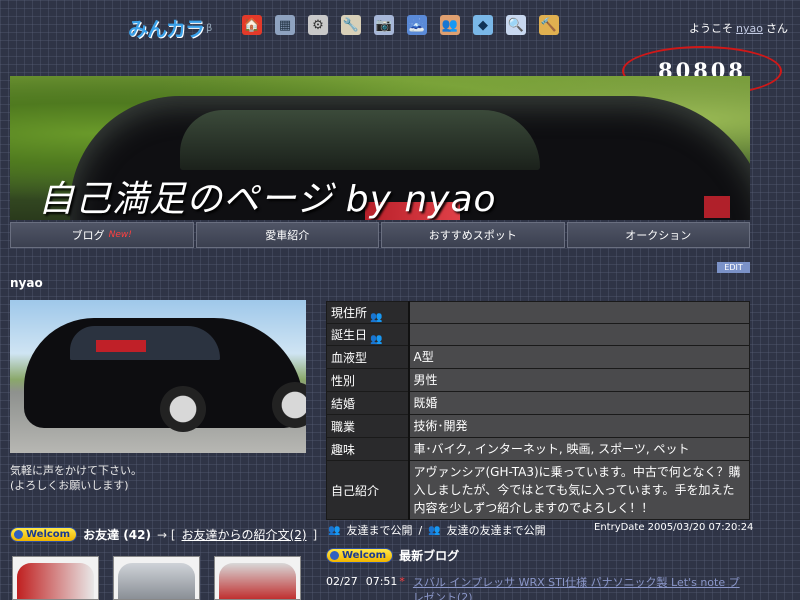 This screenshot has width=800, height=600. I want to click on menu-auction-label: オークション, so click(658, 235).